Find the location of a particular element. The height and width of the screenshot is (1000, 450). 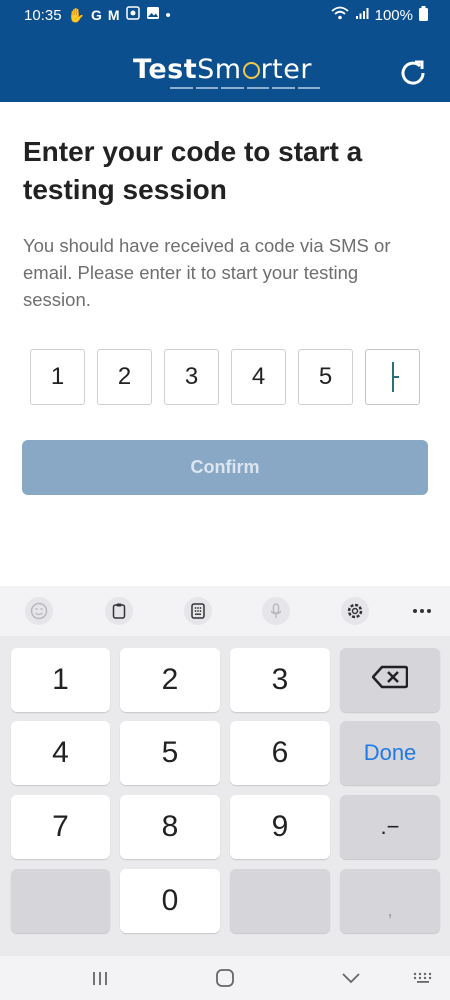

status-time: 10:35 is located at coordinates (43, 15).